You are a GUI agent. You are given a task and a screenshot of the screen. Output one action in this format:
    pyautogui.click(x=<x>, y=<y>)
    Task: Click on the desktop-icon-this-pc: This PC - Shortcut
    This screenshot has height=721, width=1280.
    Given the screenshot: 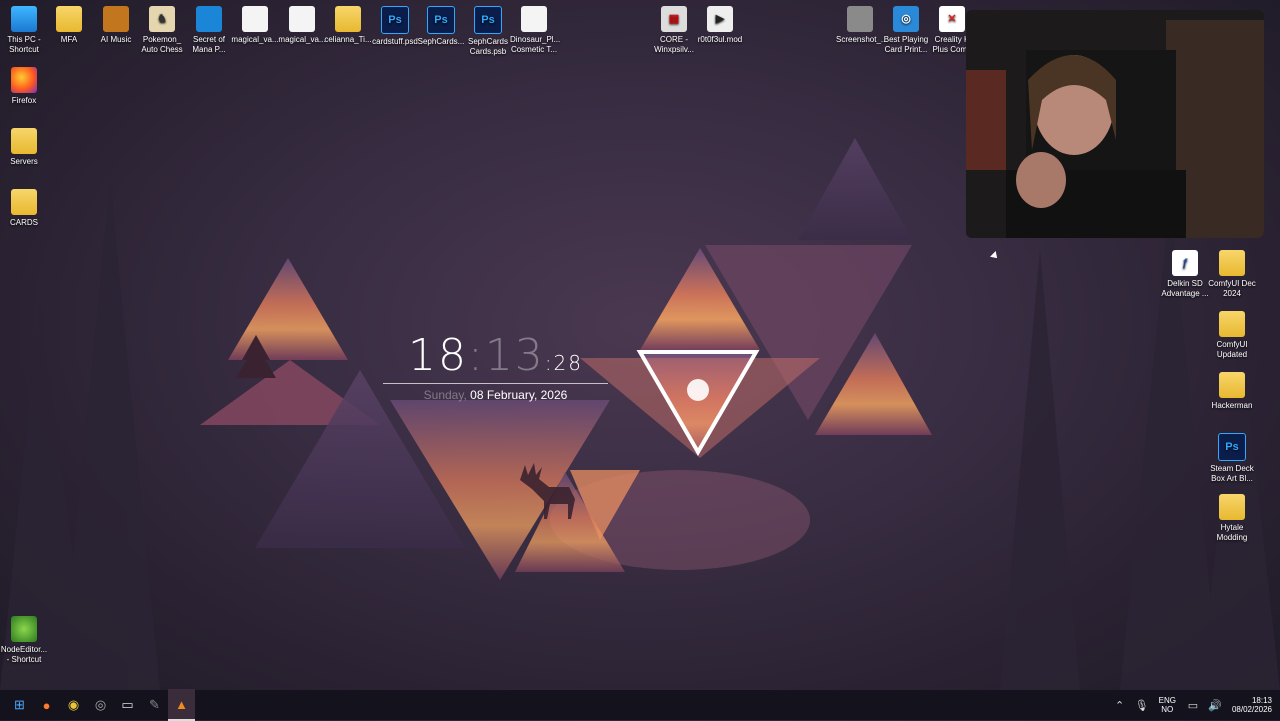 What is the action you would take?
    pyautogui.click(x=24, y=30)
    